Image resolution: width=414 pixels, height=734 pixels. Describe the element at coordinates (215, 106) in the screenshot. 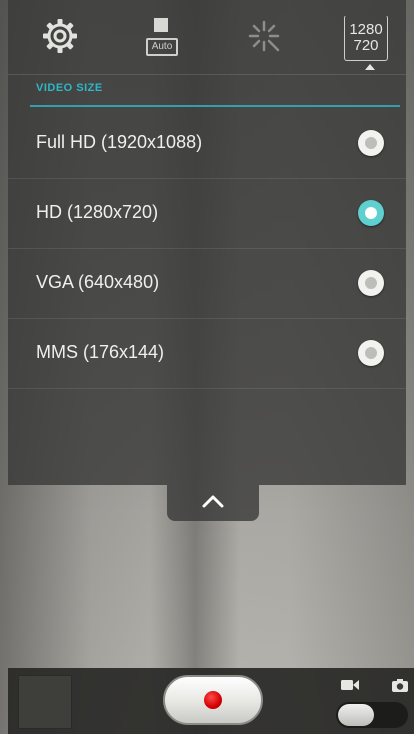

I see `section-divider` at that location.